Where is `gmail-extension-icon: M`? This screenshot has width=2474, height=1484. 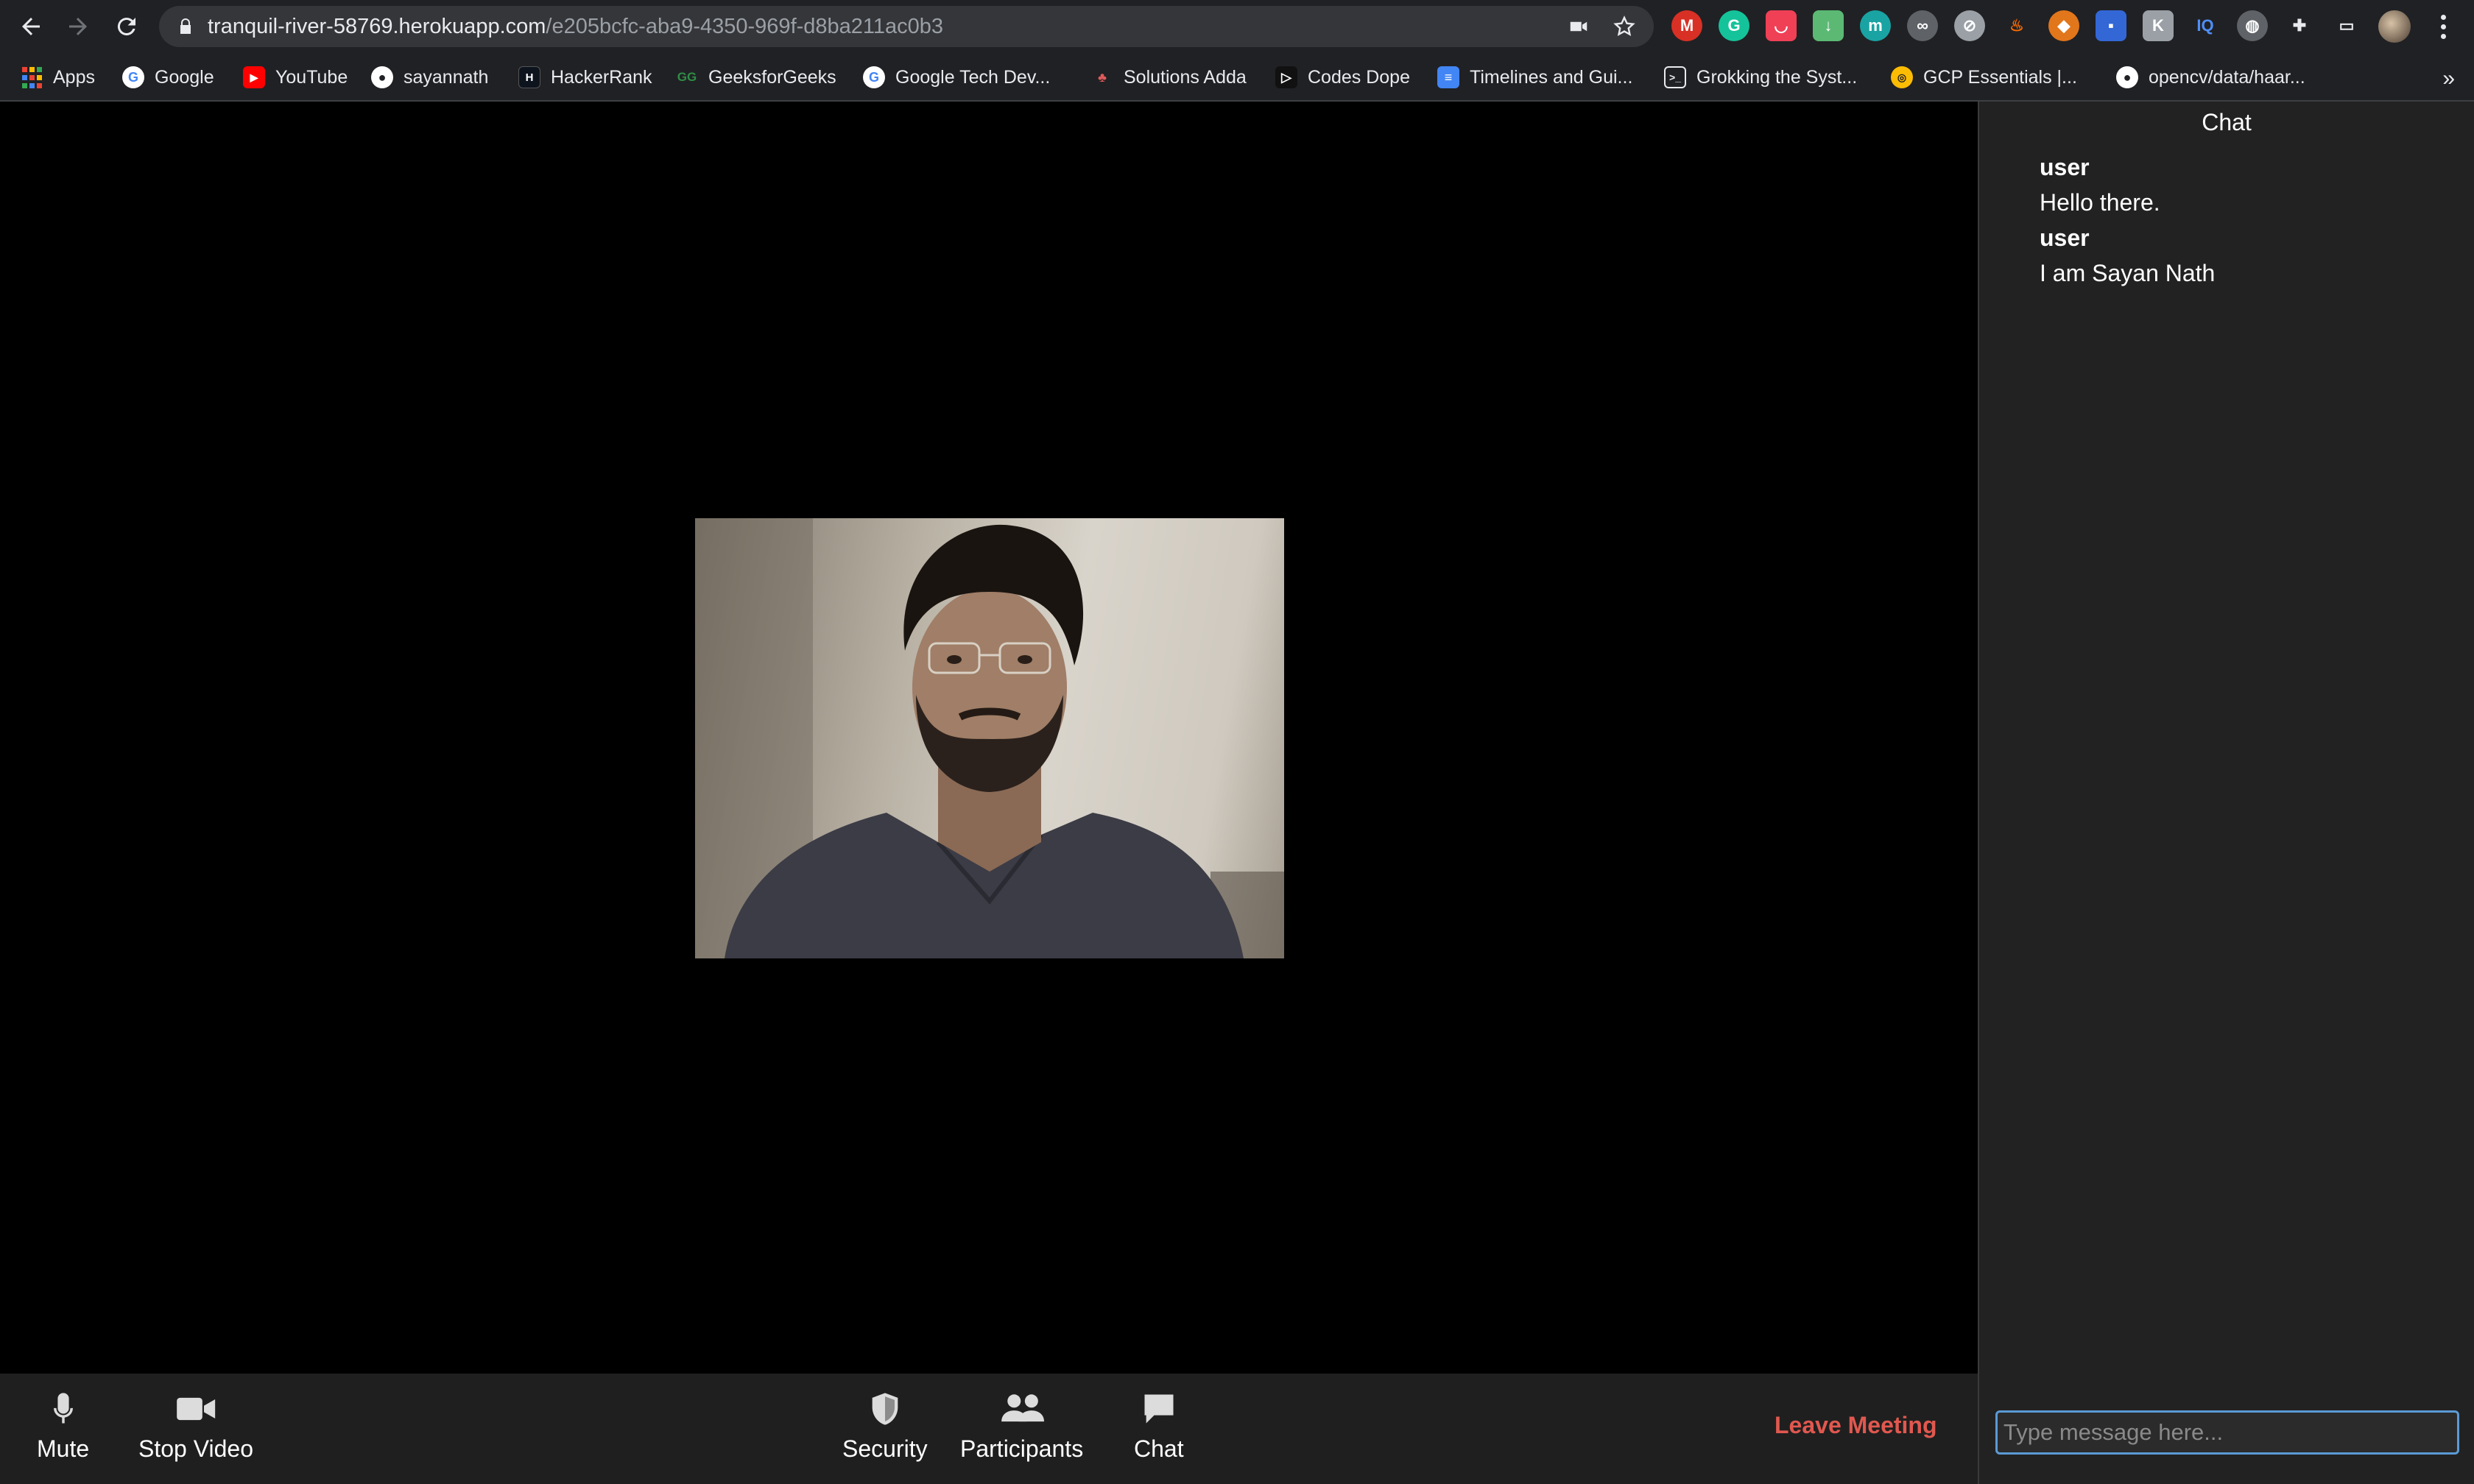 gmail-extension-icon: M is located at coordinates (1686, 25).